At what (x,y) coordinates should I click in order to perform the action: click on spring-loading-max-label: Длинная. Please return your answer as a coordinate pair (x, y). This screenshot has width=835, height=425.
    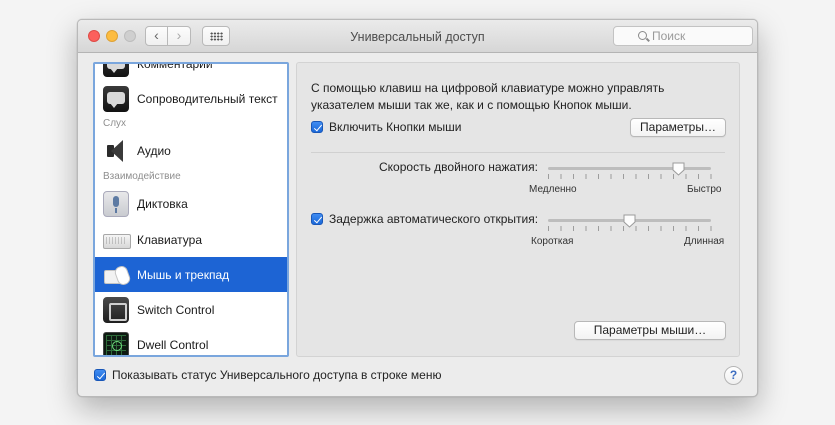
    Looking at the image, I should click on (704, 241).